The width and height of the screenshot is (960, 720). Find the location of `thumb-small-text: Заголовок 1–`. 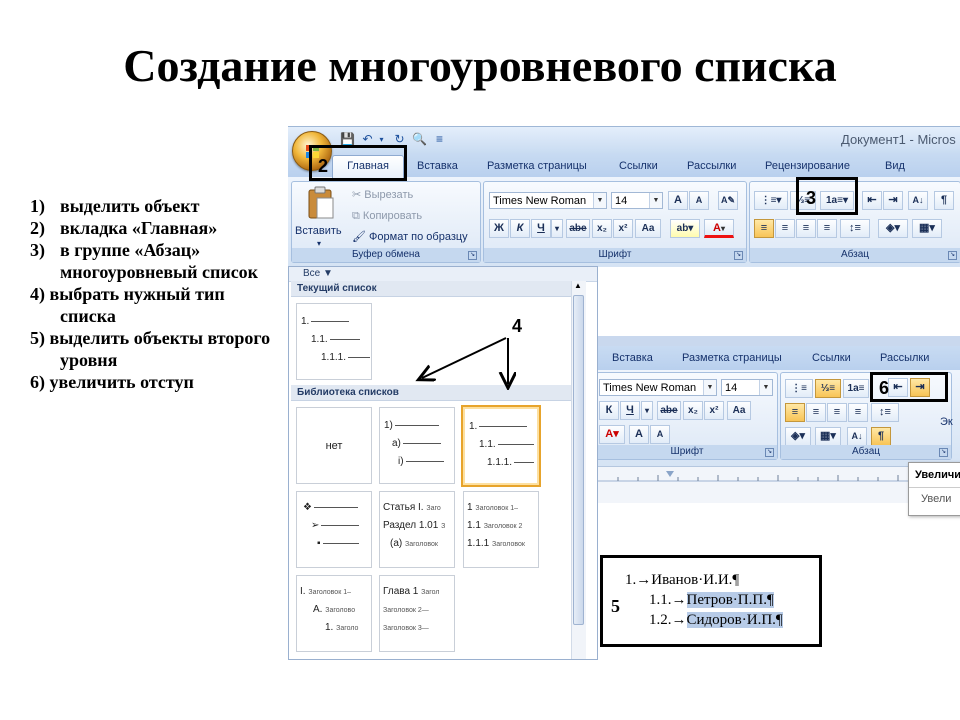

thumb-small-text: Заголовок 1– is located at coordinates (496, 508).